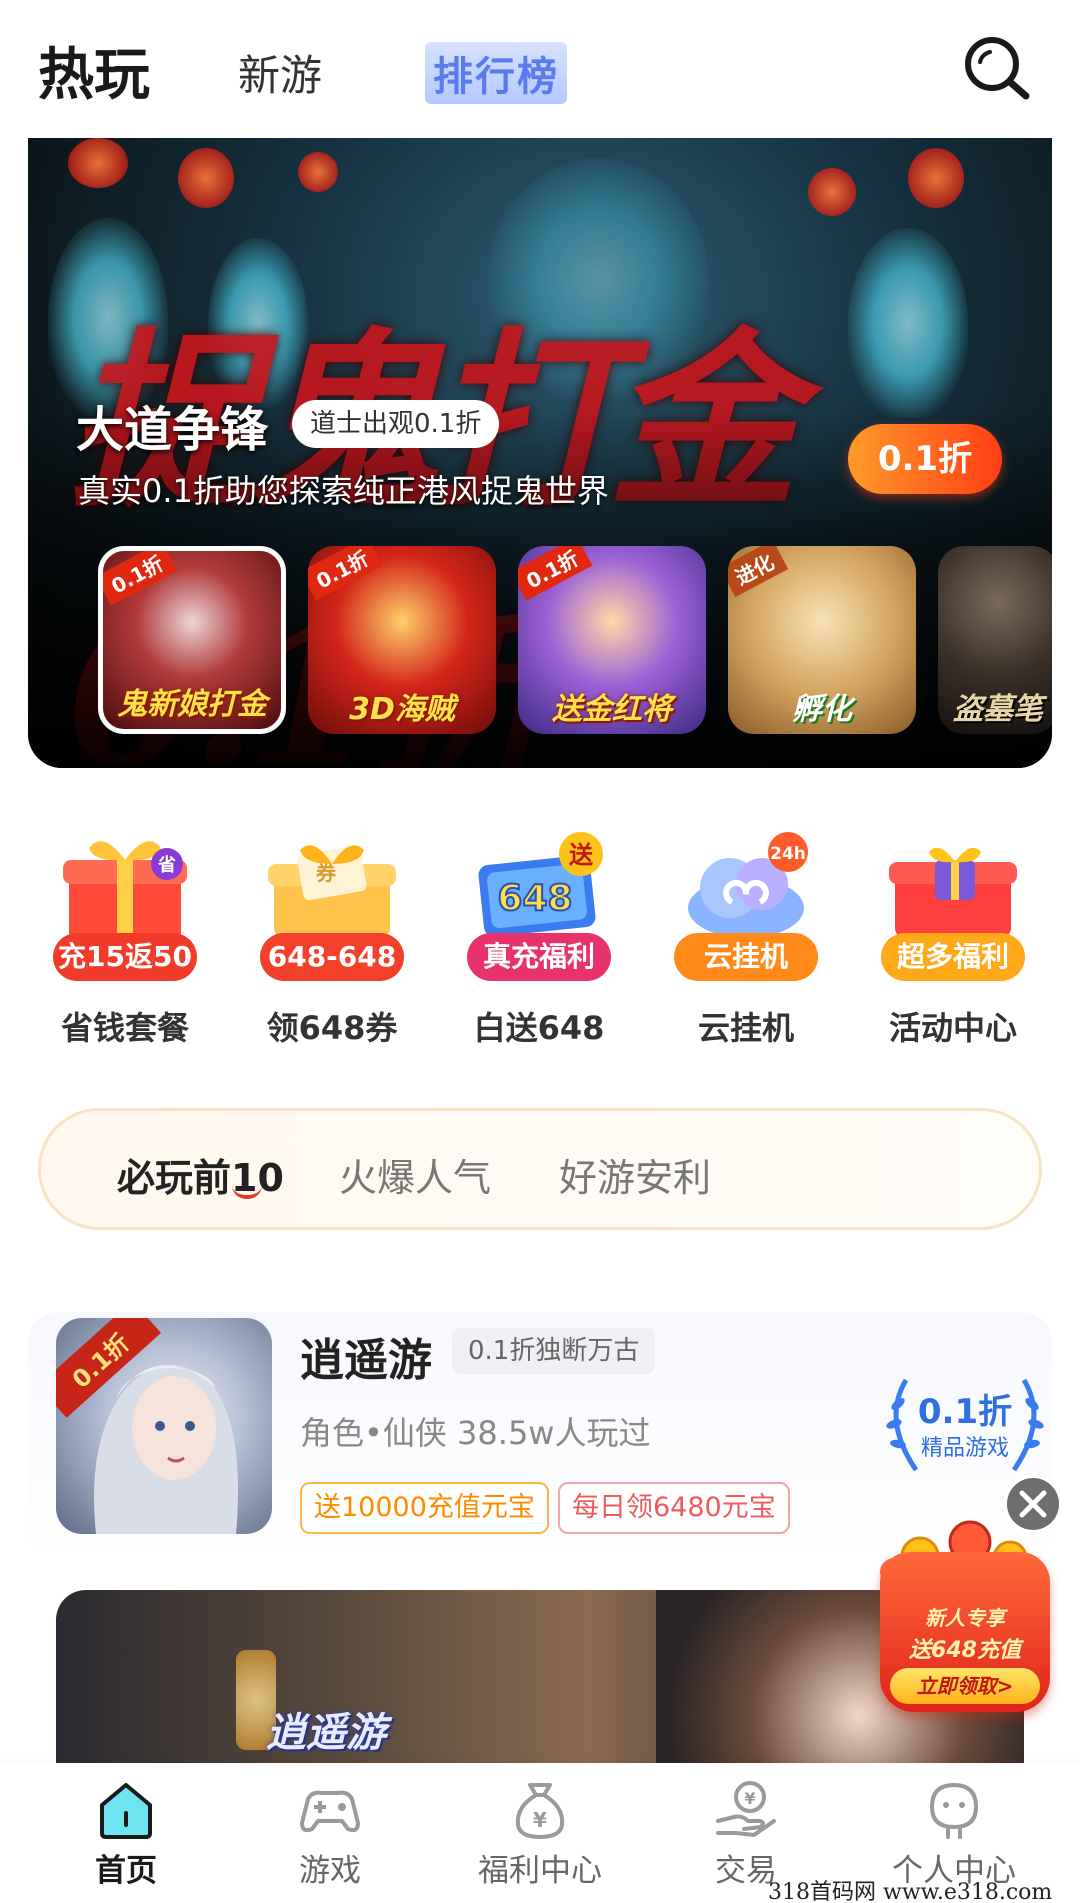  I want to click on quick-action-pill: 云挂机, so click(746, 957).